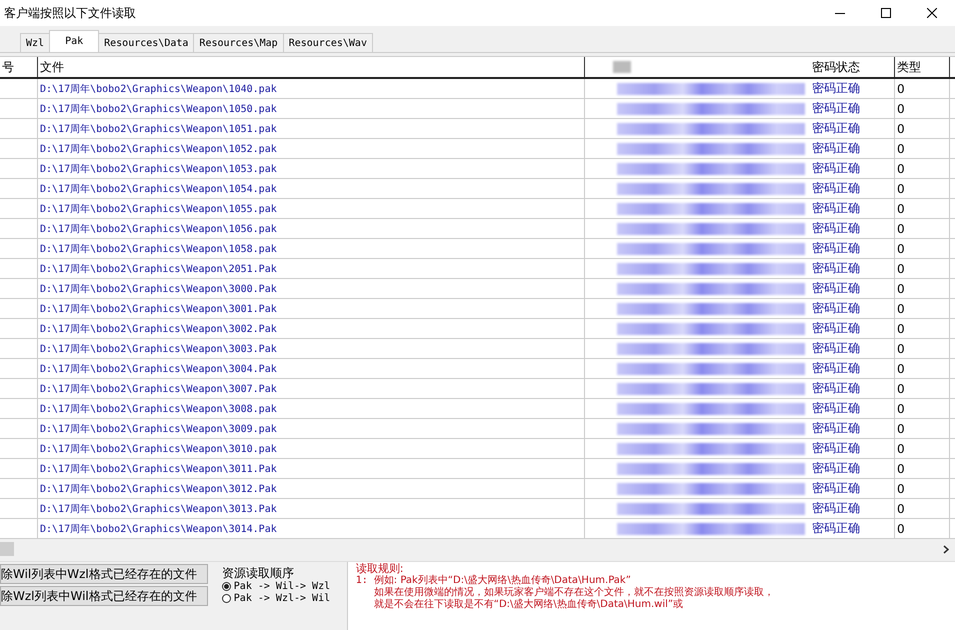 This screenshot has width=955, height=630. Describe the element at coordinates (311, 88) in the screenshot. I see `table-cell: D:\17周年\bobo2\Graphics\Weapon\1040.pak` at that location.